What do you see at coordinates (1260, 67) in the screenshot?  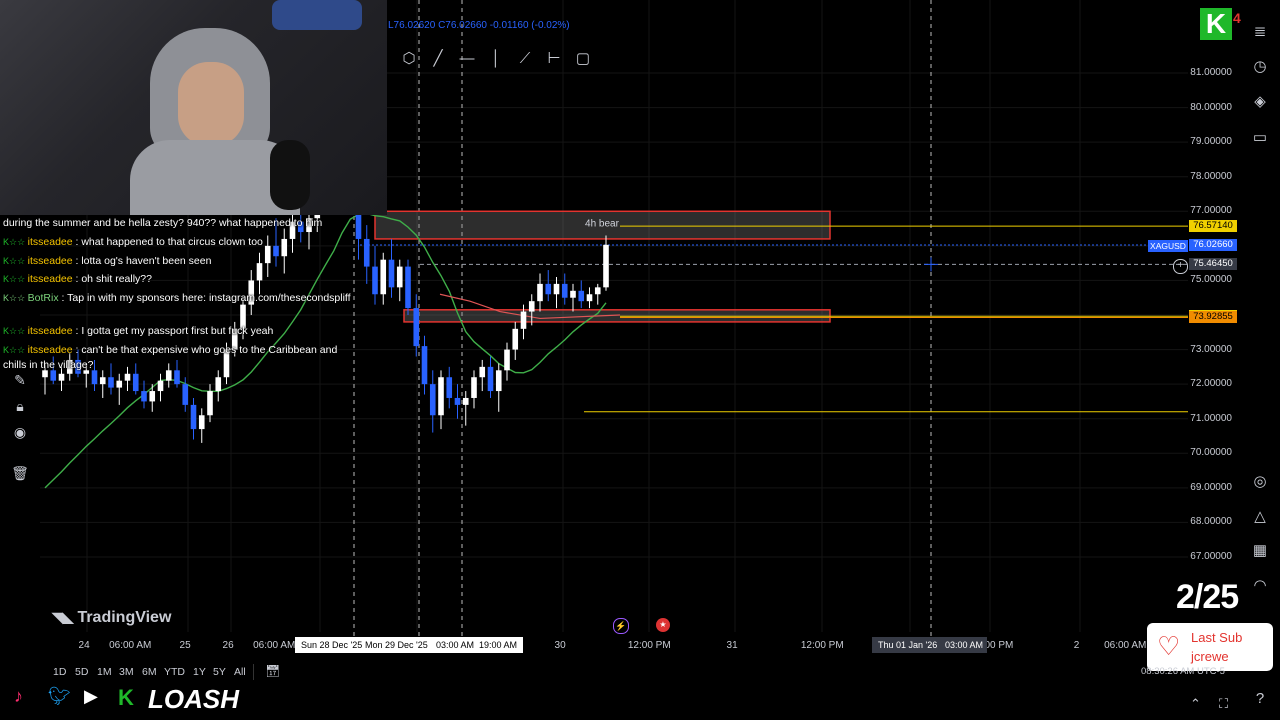 I see `alerts-clock-icon: ◷` at bounding box center [1260, 67].